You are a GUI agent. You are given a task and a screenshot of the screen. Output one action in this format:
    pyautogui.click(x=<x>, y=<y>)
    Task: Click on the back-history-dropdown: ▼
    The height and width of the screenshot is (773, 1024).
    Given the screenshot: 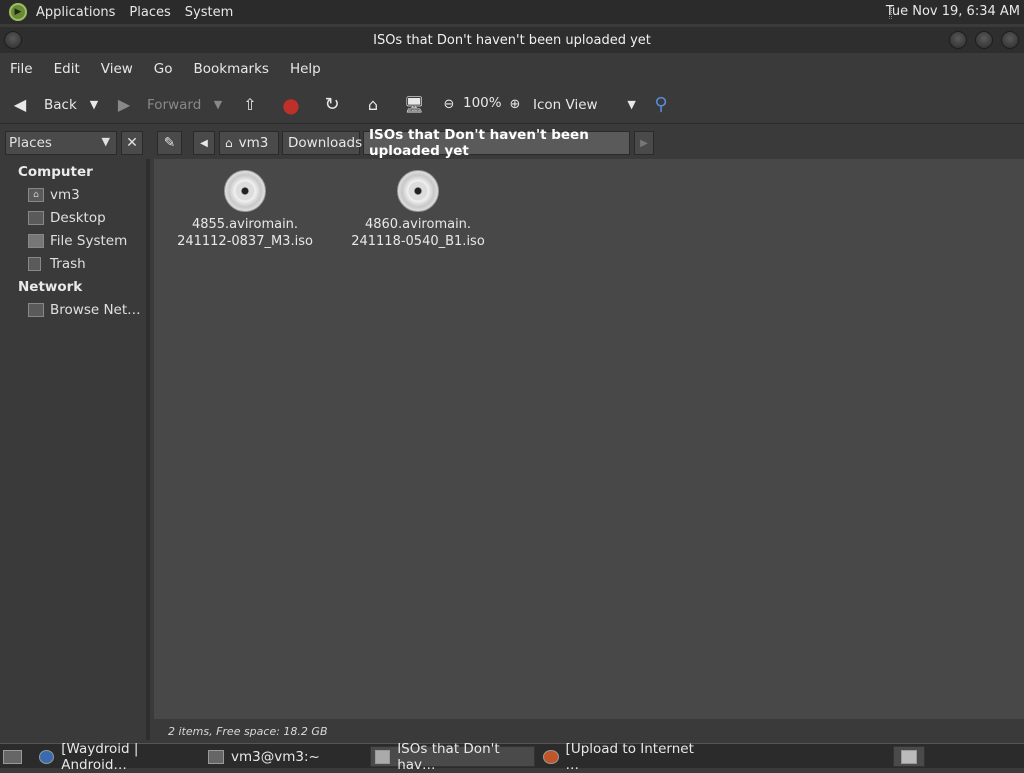 What is the action you would take?
    pyautogui.click(x=94, y=105)
    